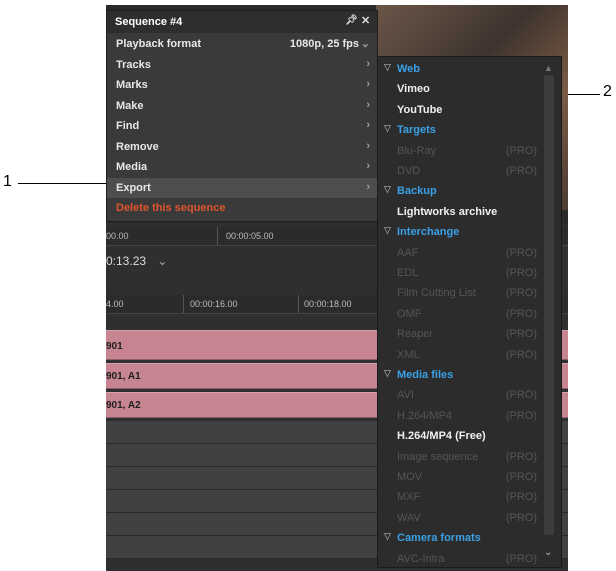 Image resolution: width=616 pixels, height=571 pixels. I want to click on section-title: Camera formats, so click(439, 538).